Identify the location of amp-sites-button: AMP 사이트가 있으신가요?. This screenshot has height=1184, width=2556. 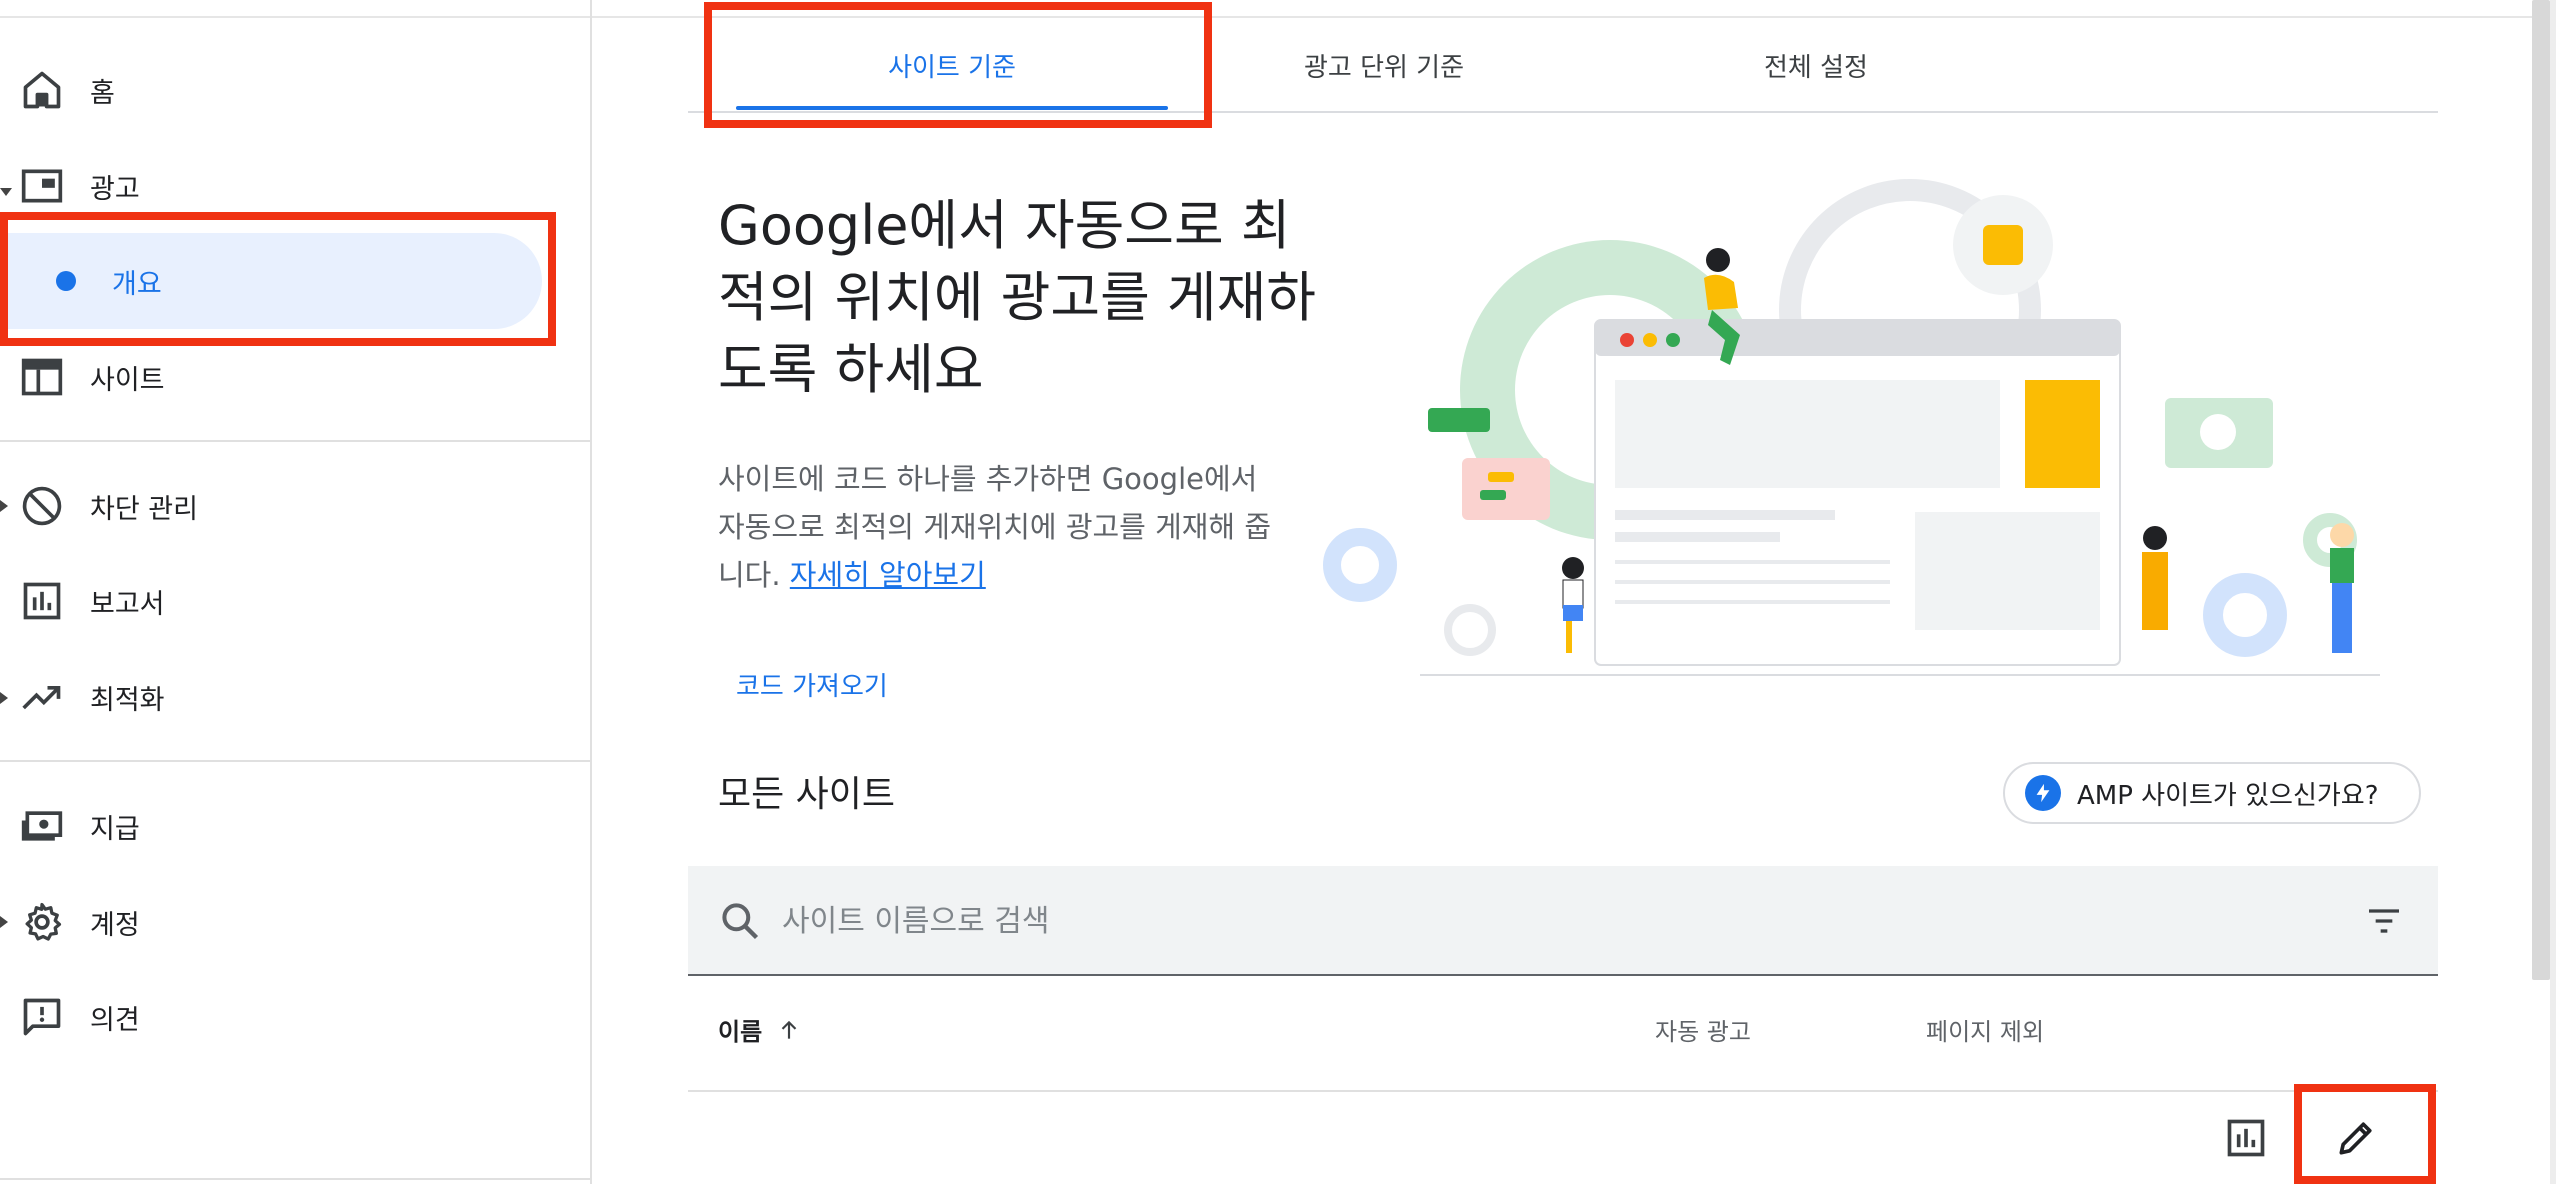
(2212, 793).